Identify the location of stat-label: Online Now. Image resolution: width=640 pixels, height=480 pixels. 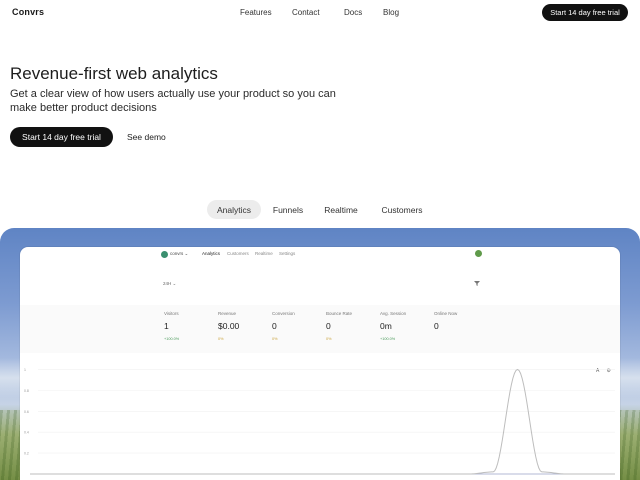
(446, 313).